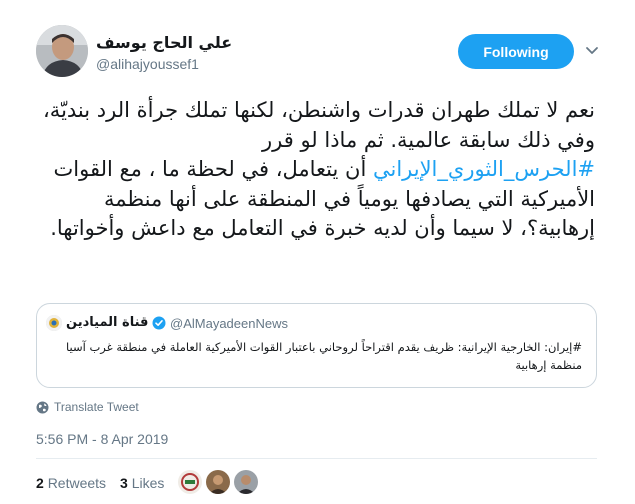 Image resolution: width=635 pixels, height=504 pixels. What do you see at coordinates (107, 322) in the screenshot?
I see `quoted-author-name: قناة الميادين` at bounding box center [107, 322].